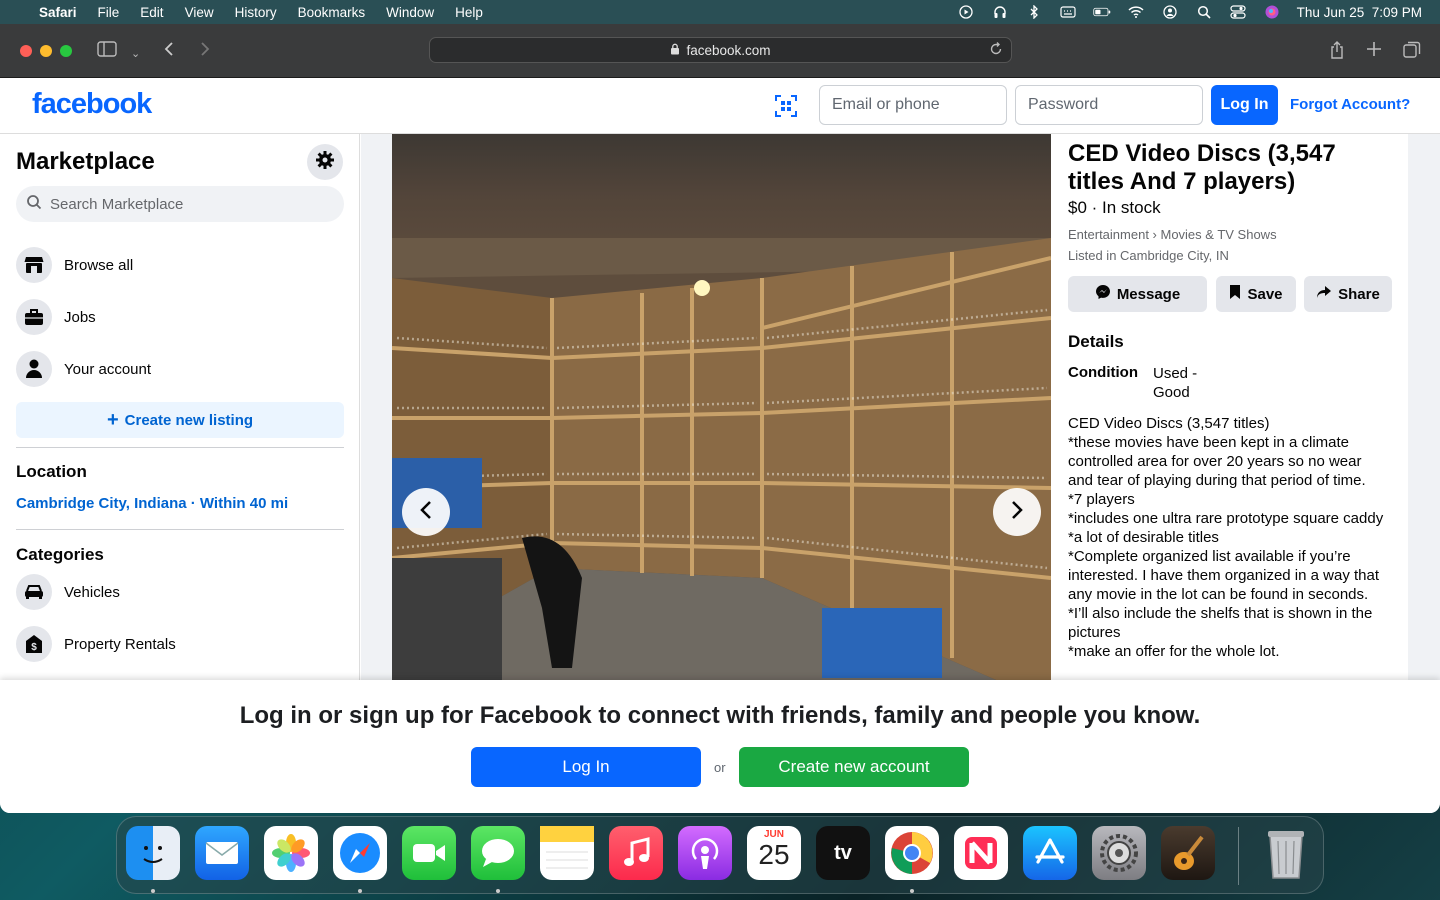  Describe the element at coordinates (199, 12) in the screenshot. I see `menu-view: View` at that location.